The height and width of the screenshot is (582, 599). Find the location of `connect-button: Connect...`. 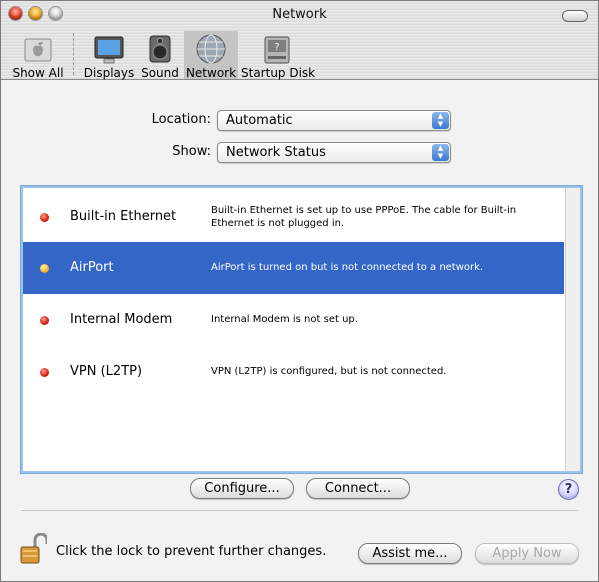

connect-button: Connect... is located at coordinates (358, 488).